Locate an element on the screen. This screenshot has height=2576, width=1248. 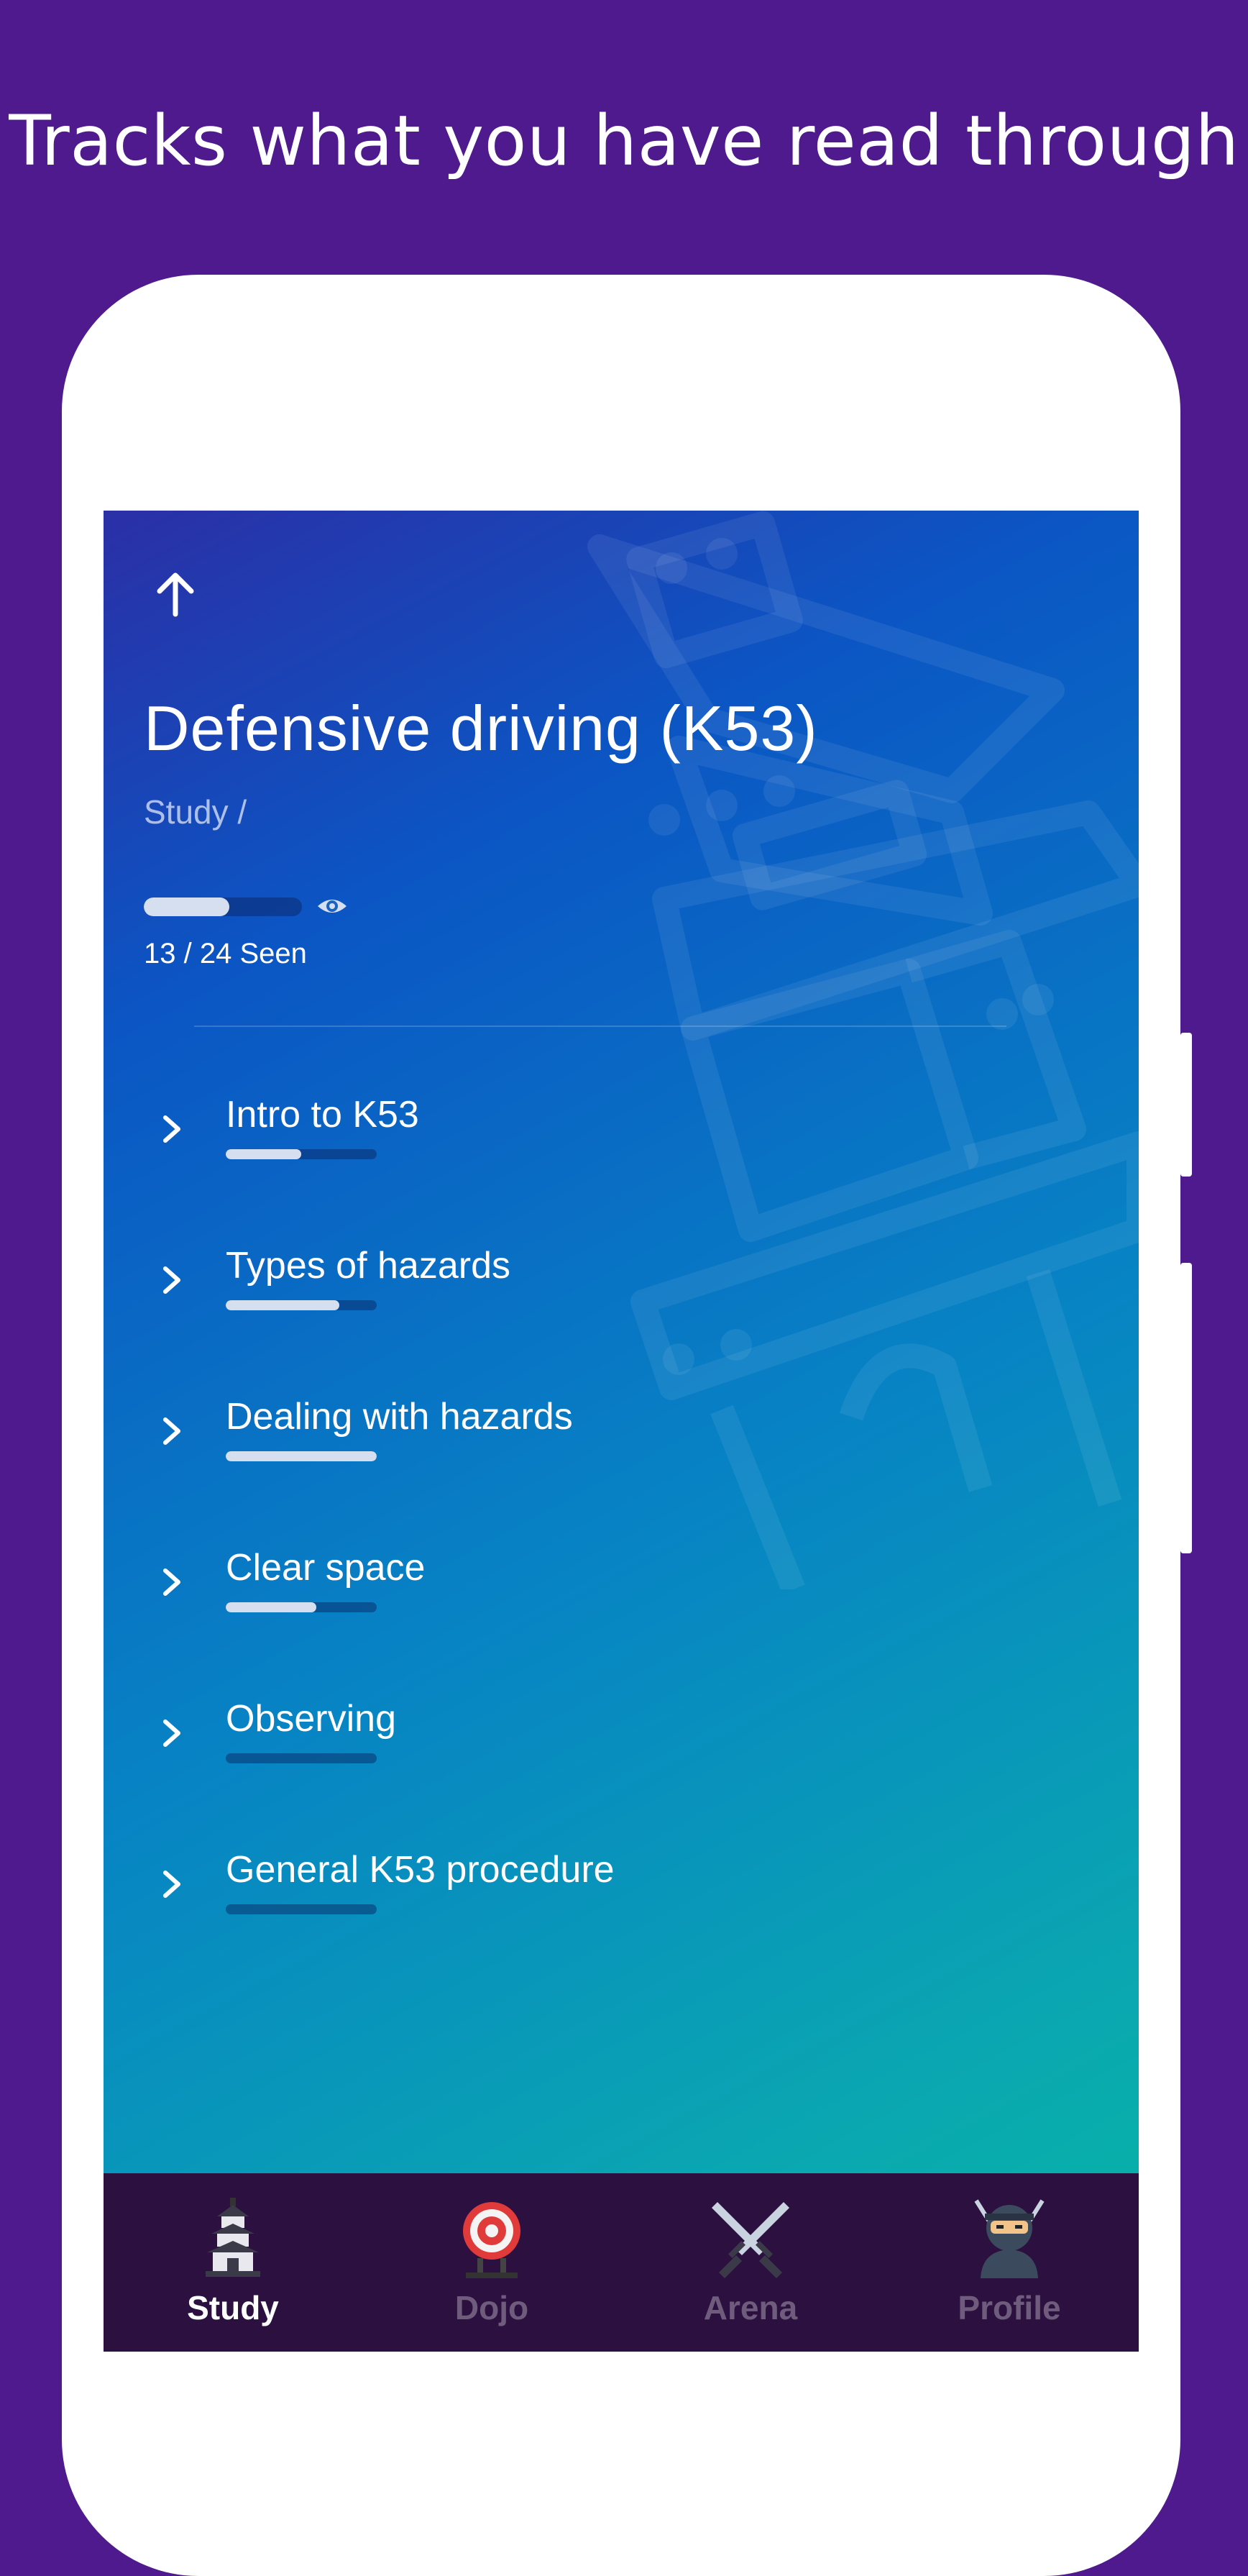
nav-label: Study is located at coordinates (233, 2307).